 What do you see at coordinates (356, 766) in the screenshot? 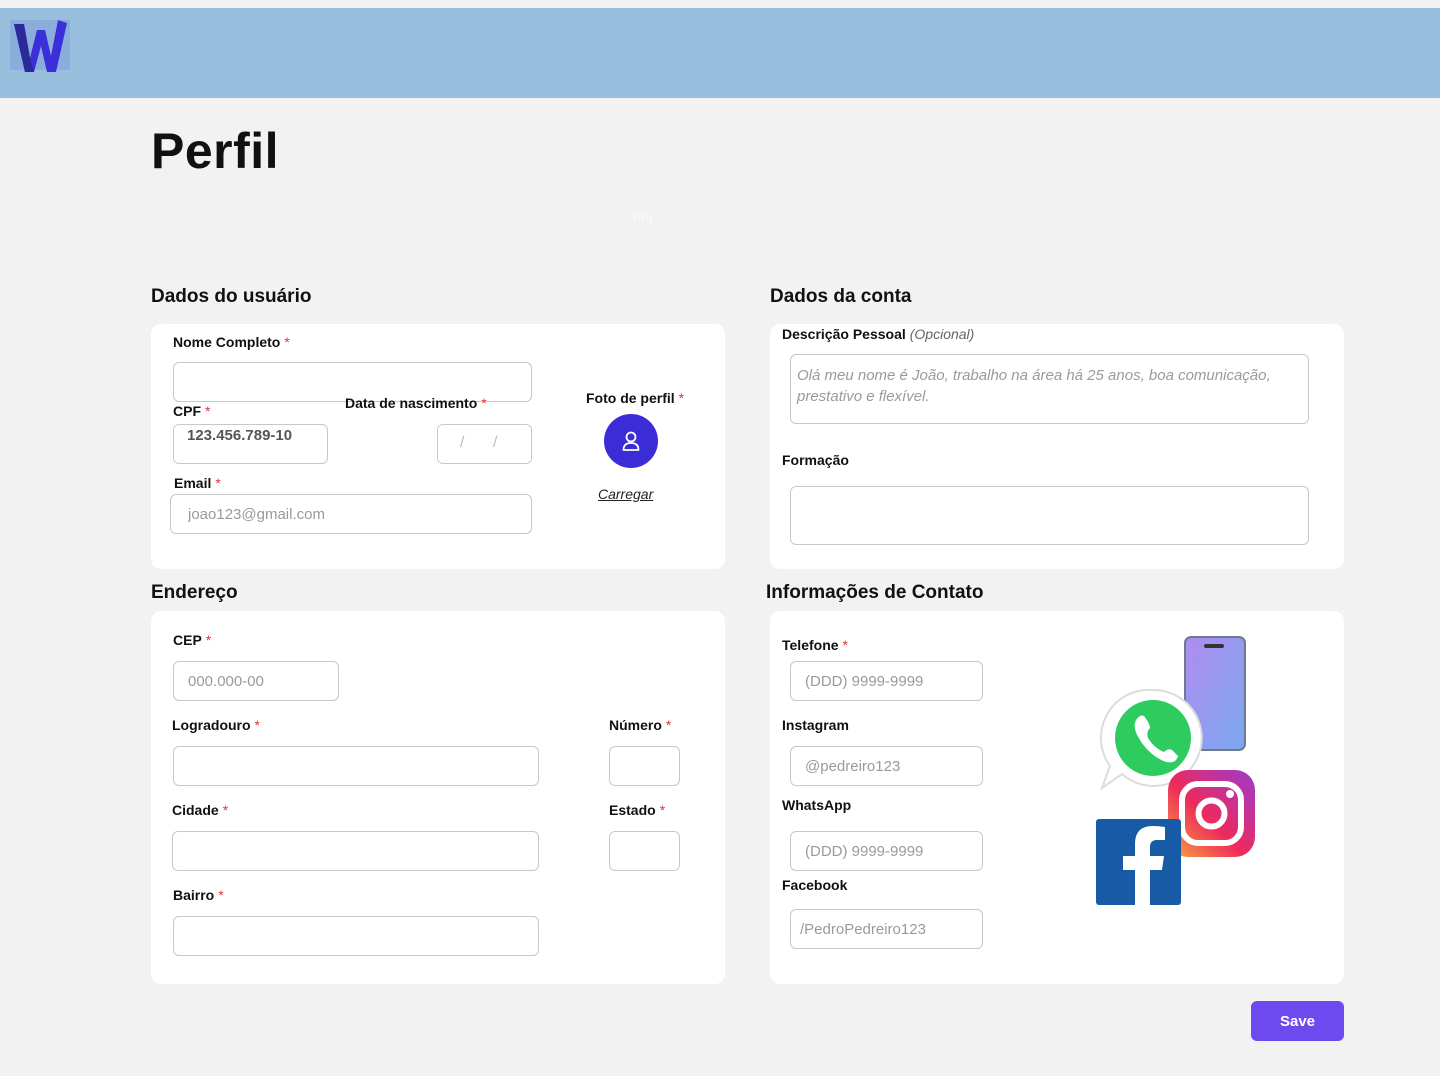
I see `street-input` at bounding box center [356, 766].